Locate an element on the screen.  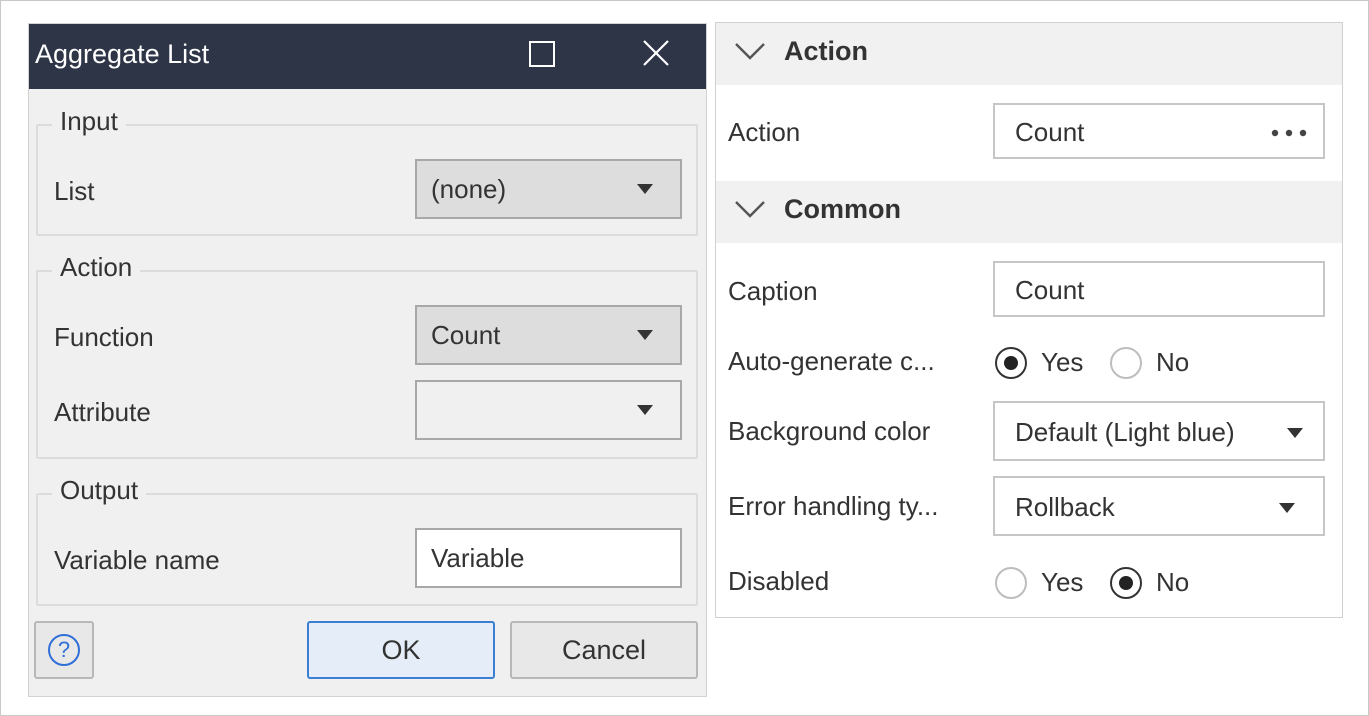
caption-label: Caption is located at coordinates (773, 291).